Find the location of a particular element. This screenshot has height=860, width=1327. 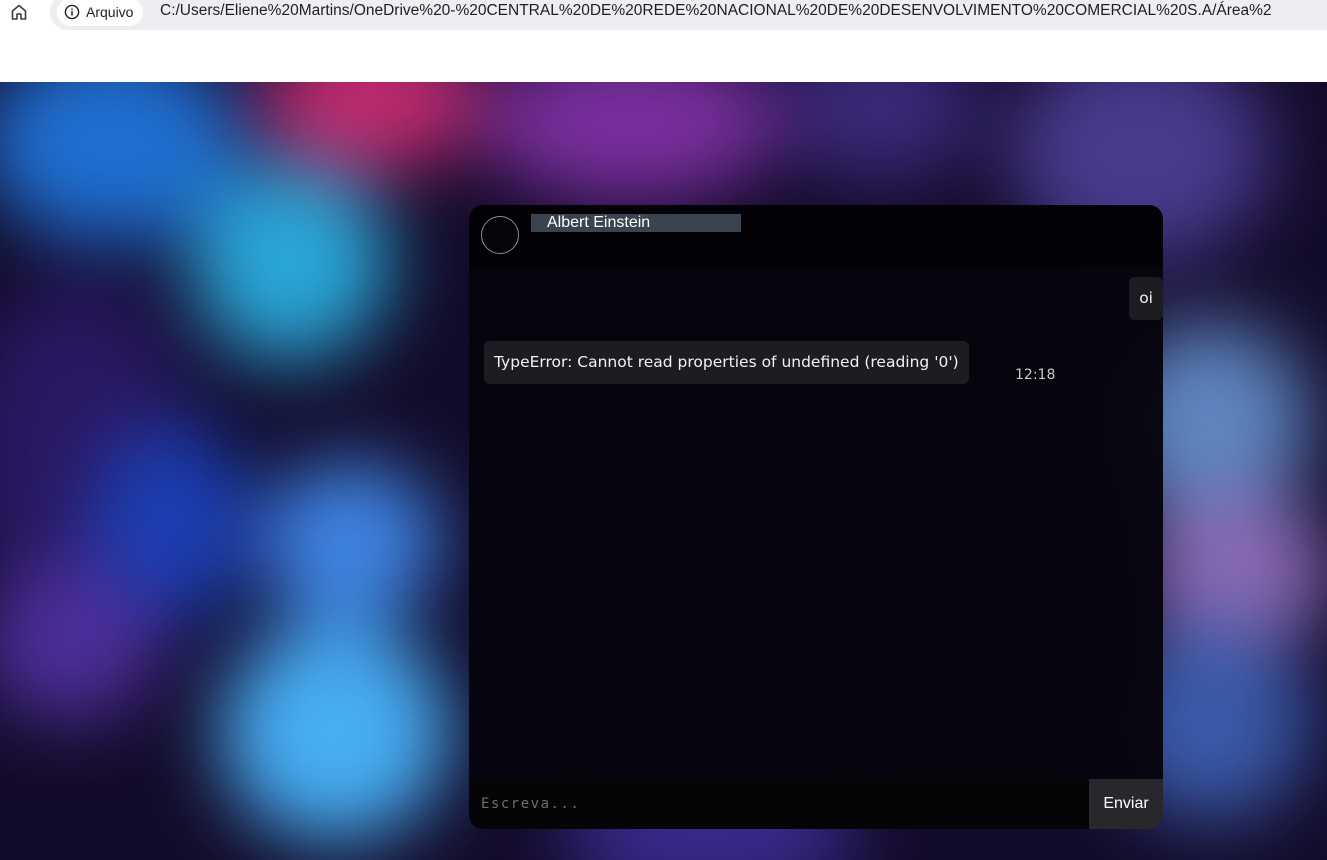

message-composer: Enviar is located at coordinates (816, 804).